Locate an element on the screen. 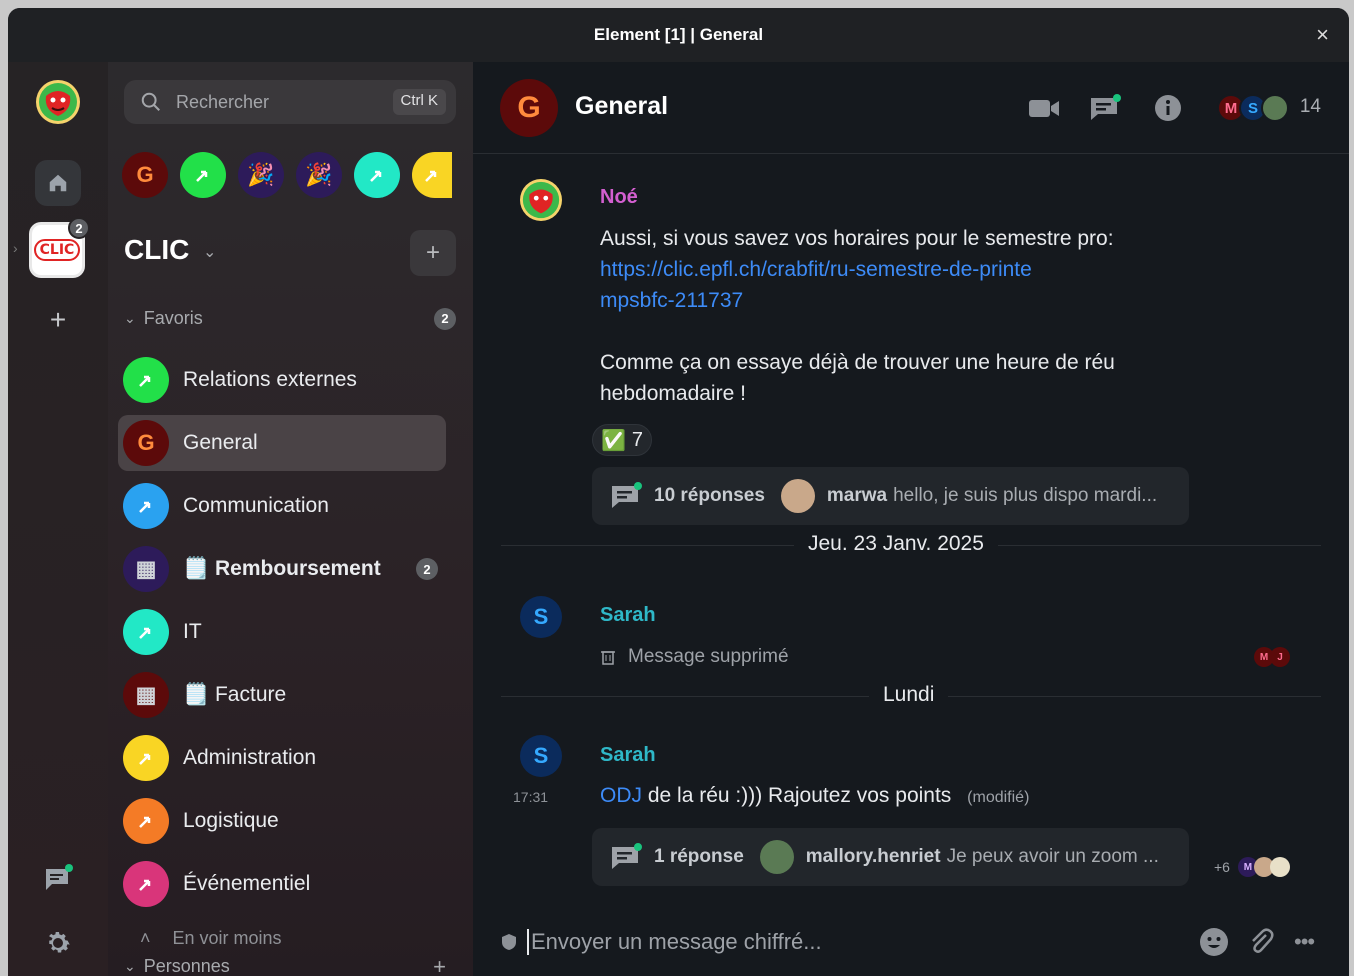 The width and height of the screenshot is (1354, 976). reaction-emoji: ✅ is located at coordinates (613, 440).